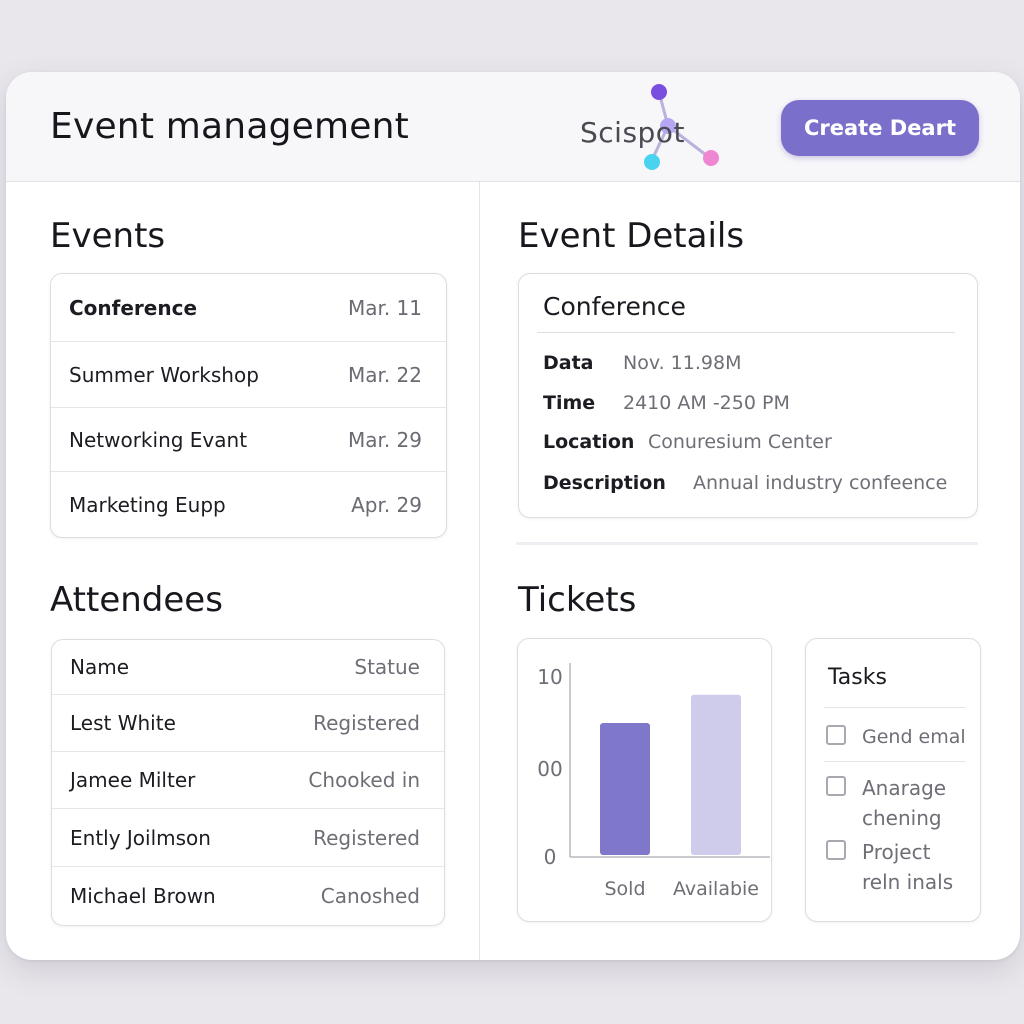 This screenshot has height=1024, width=1024. Describe the element at coordinates (589, 442) in the screenshot. I see `detail-label: Location` at that location.